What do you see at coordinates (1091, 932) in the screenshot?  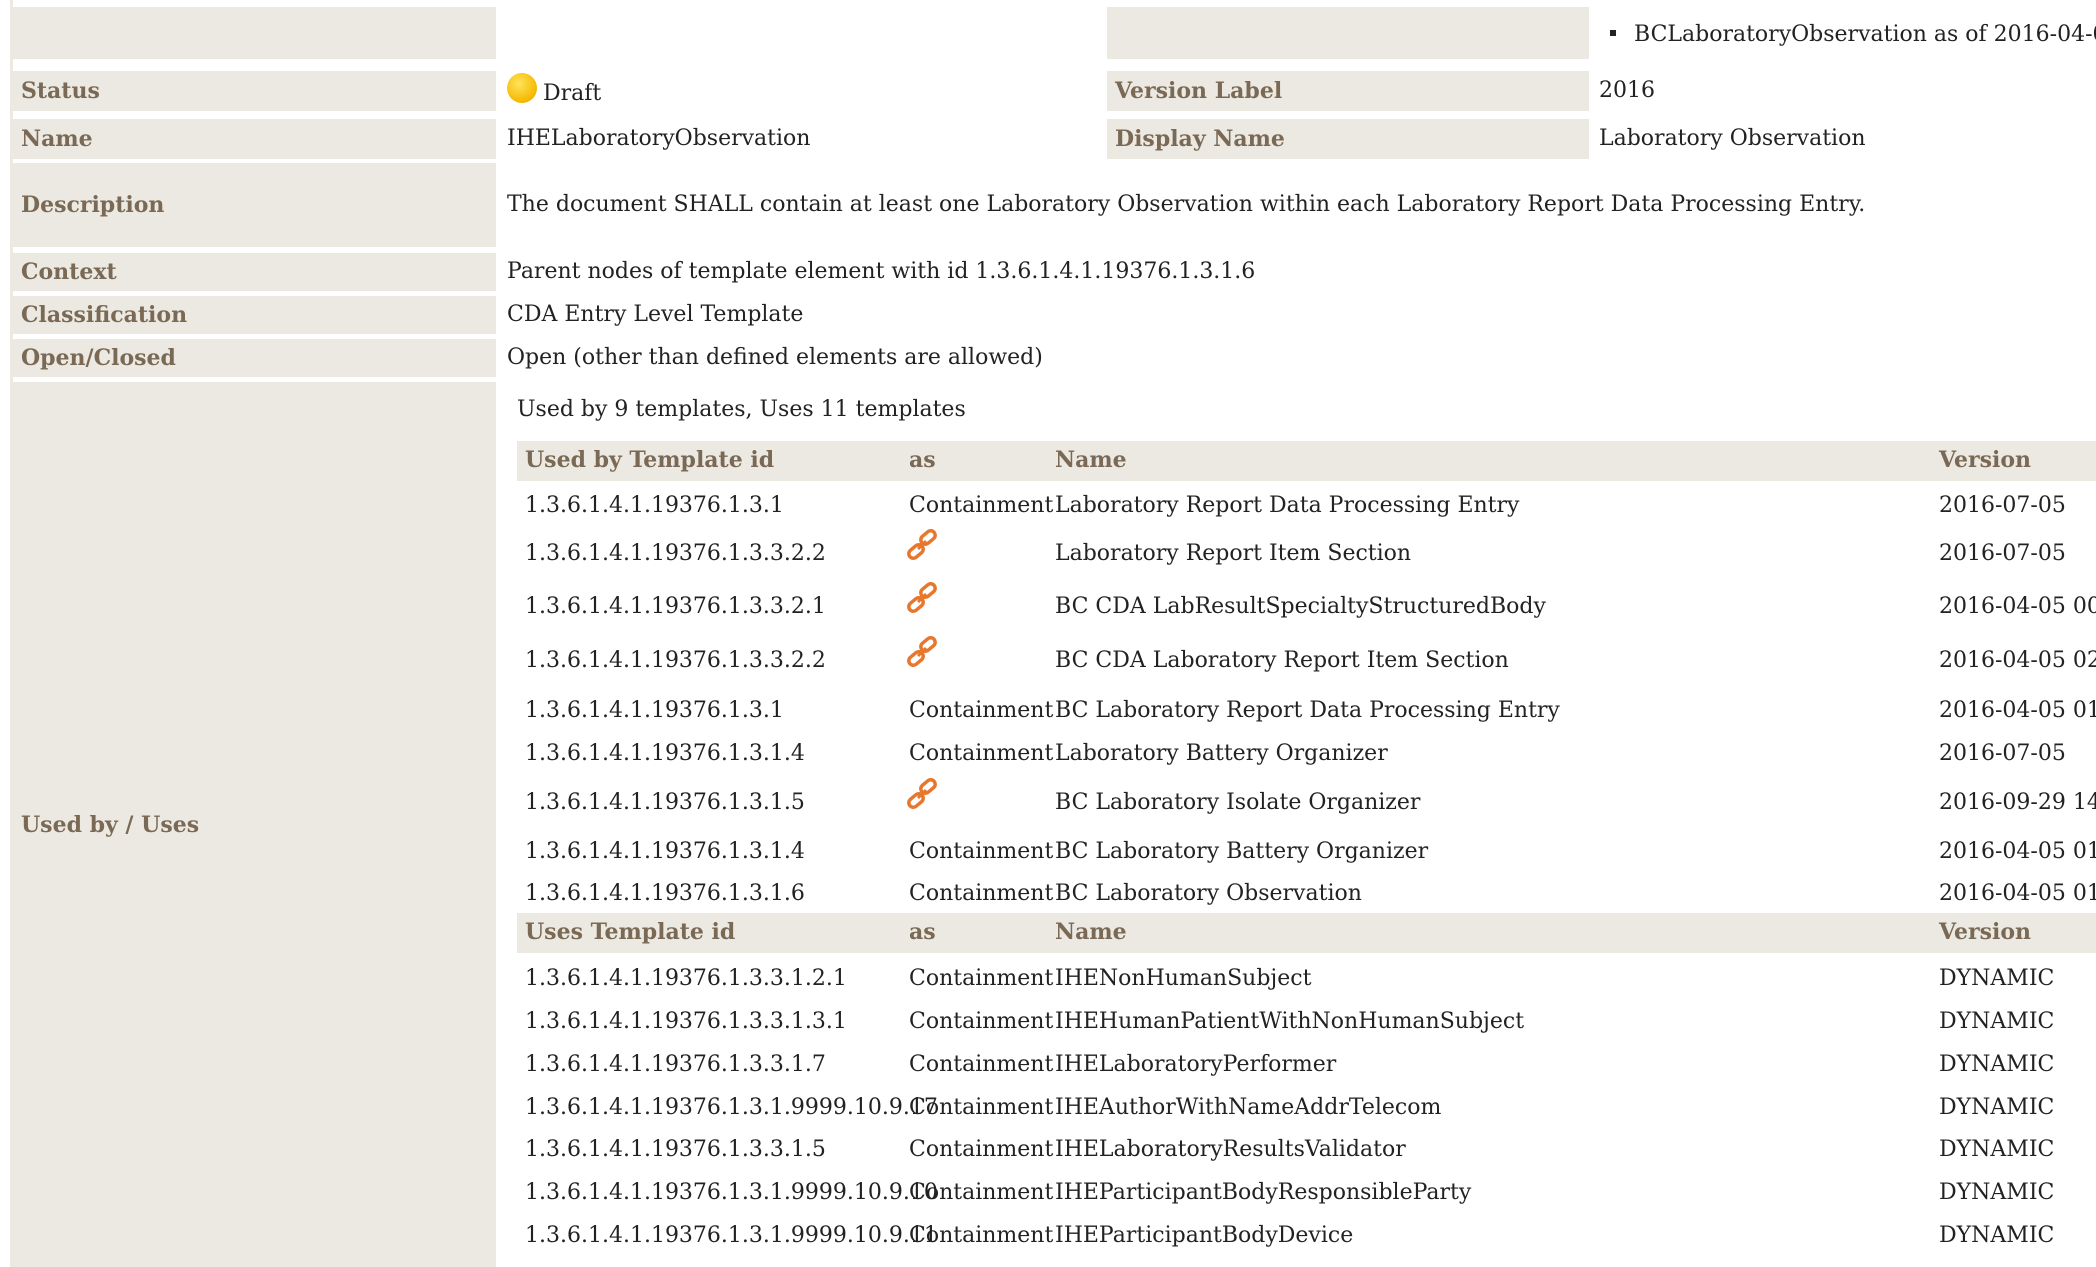 I see `uses-header-name: Name` at bounding box center [1091, 932].